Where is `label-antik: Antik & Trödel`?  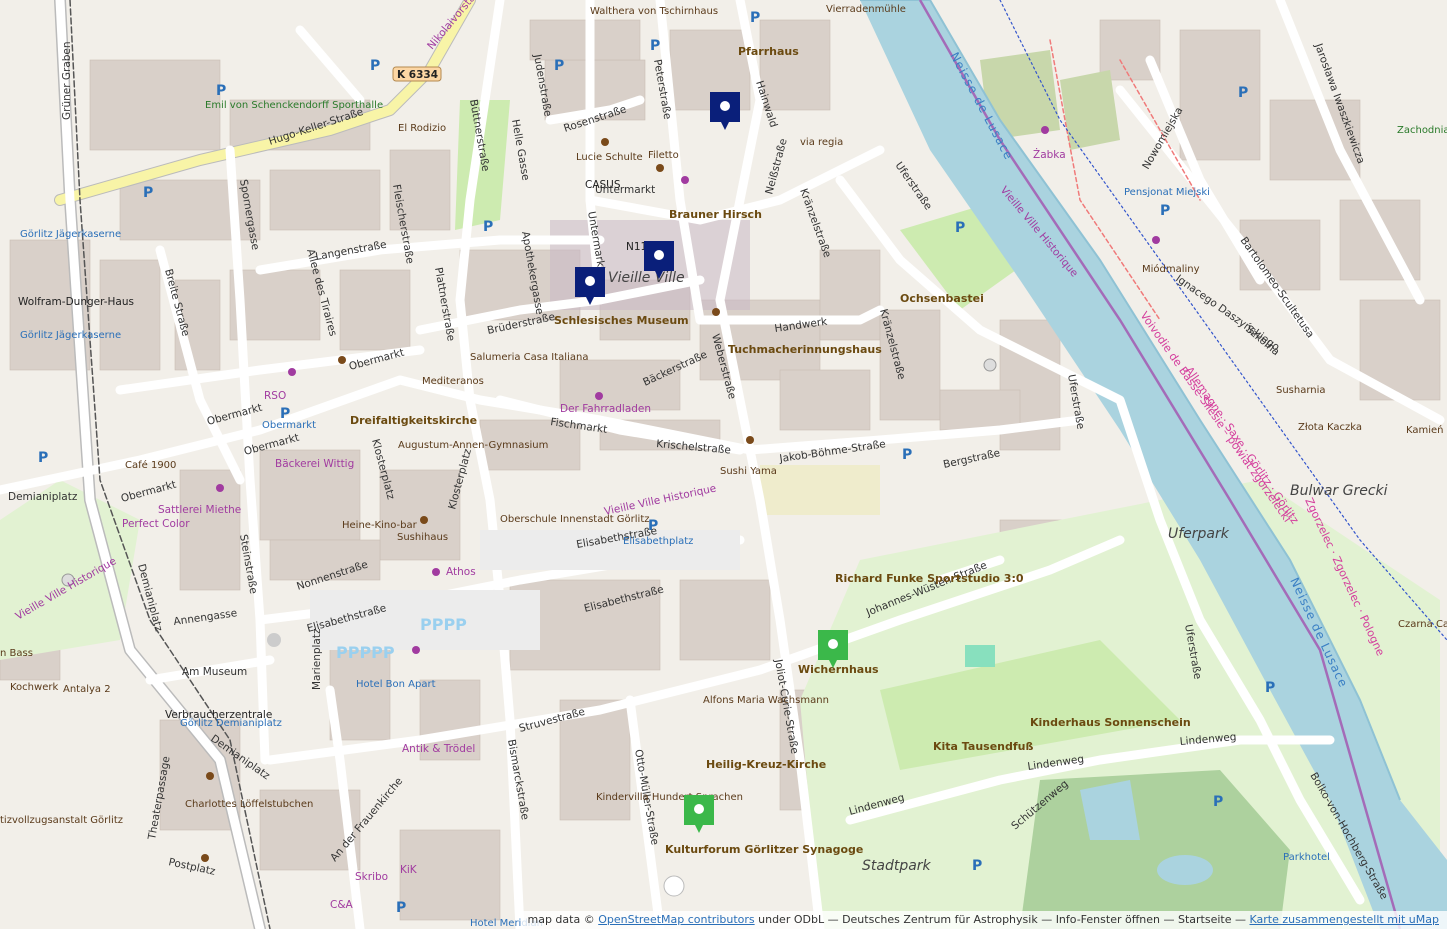
label-antik: Antik & Trödel is located at coordinates (438, 749).